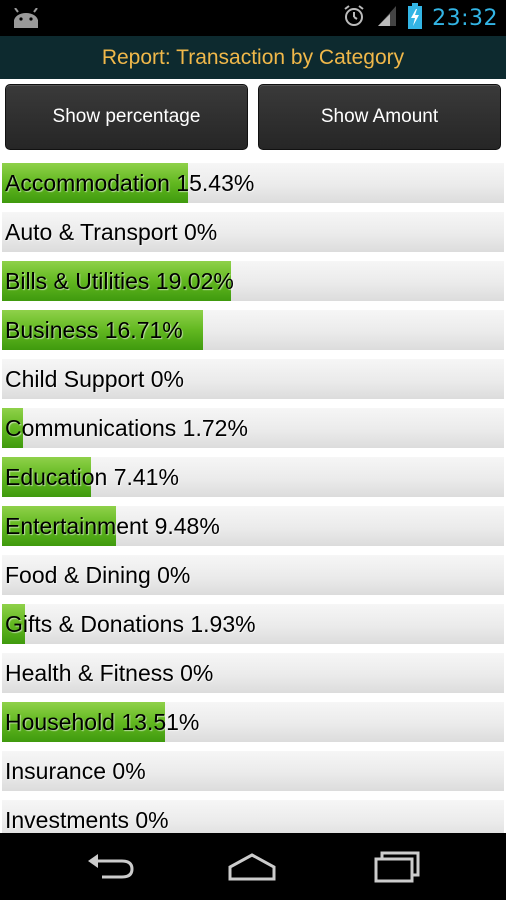 The width and height of the screenshot is (506, 900). I want to click on status-icons: 23:32, so click(420, 18).